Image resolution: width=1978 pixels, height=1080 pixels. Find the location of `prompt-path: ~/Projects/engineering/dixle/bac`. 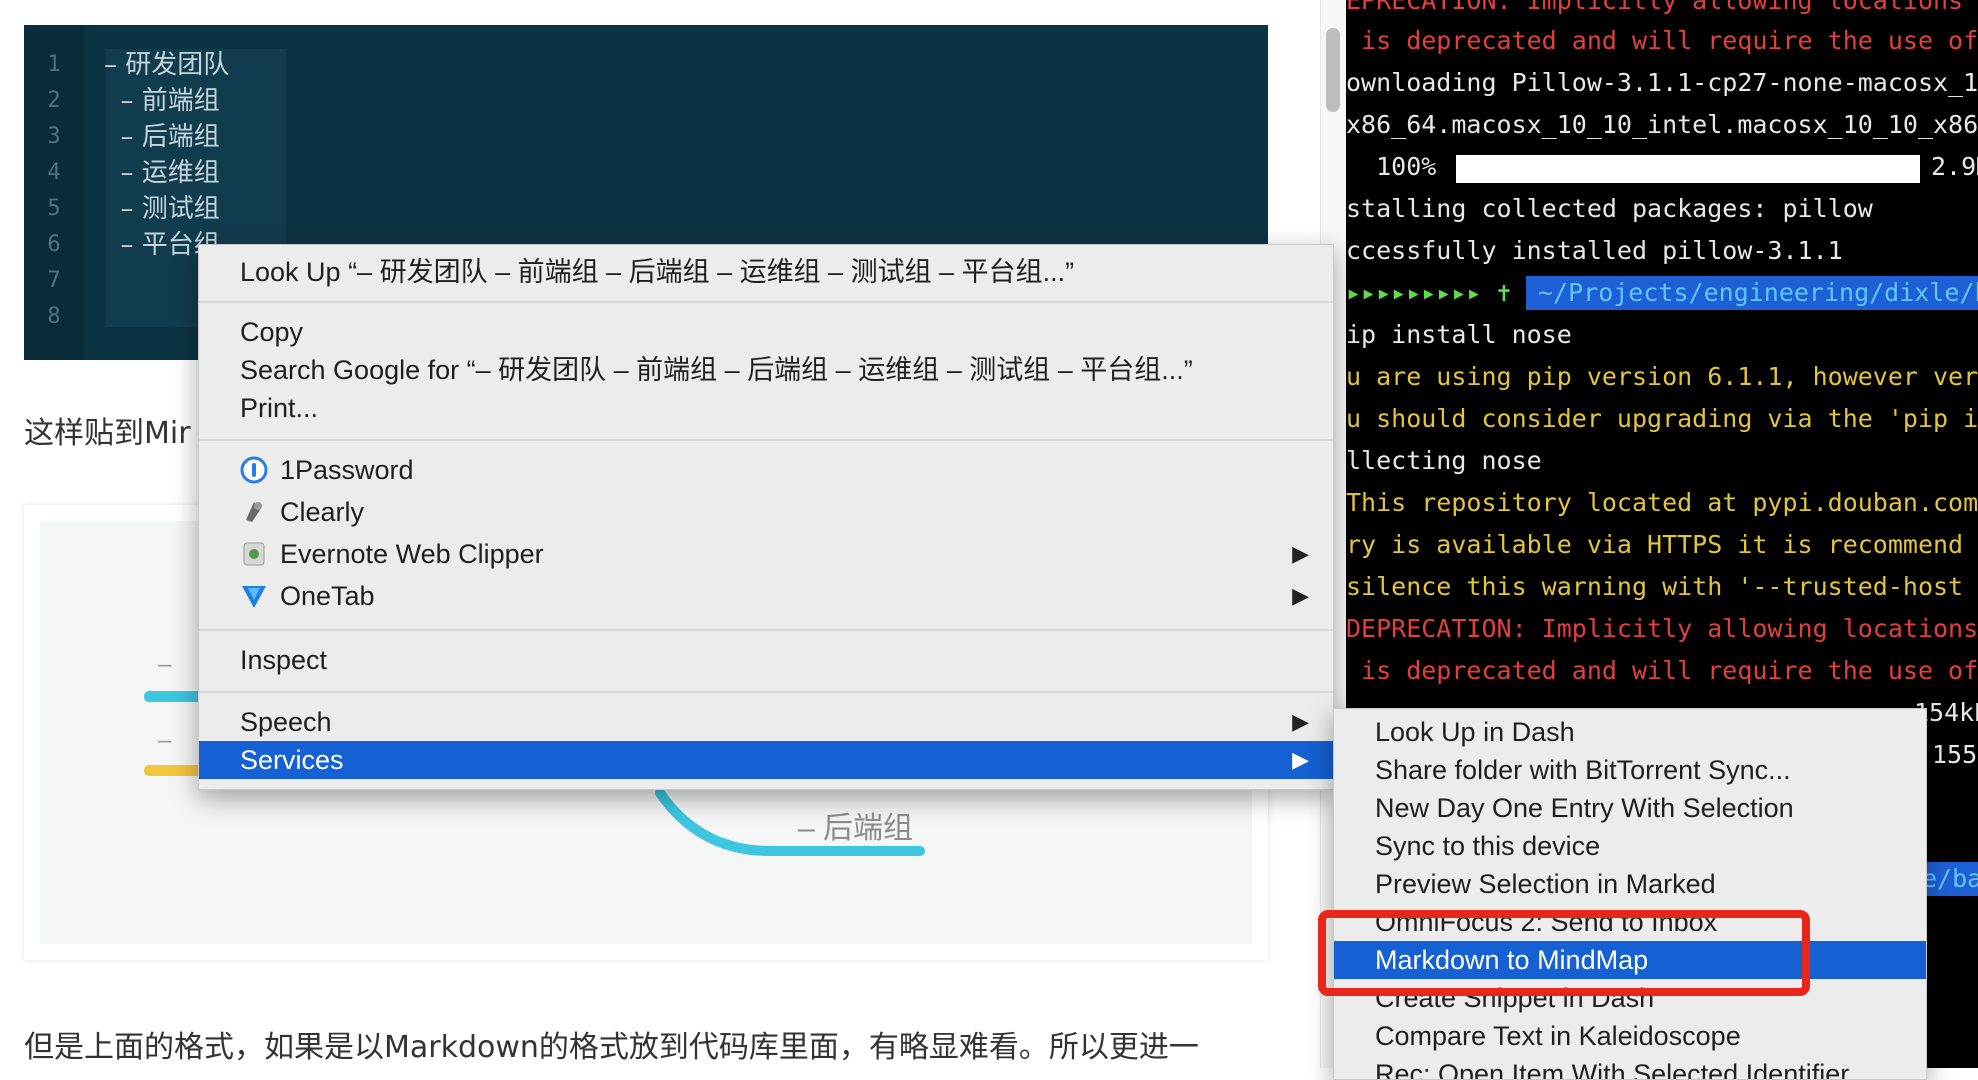

prompt-path: ~/Projects/engineering/dixle/bac is located at coordinates (1758, 292).